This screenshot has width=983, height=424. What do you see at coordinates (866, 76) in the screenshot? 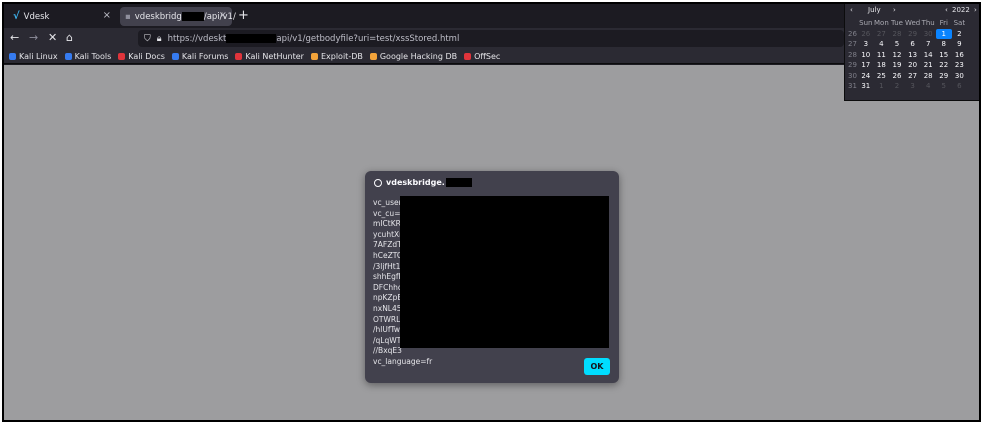
I see `calendar-day: 24` at bounding box center [866, 76].